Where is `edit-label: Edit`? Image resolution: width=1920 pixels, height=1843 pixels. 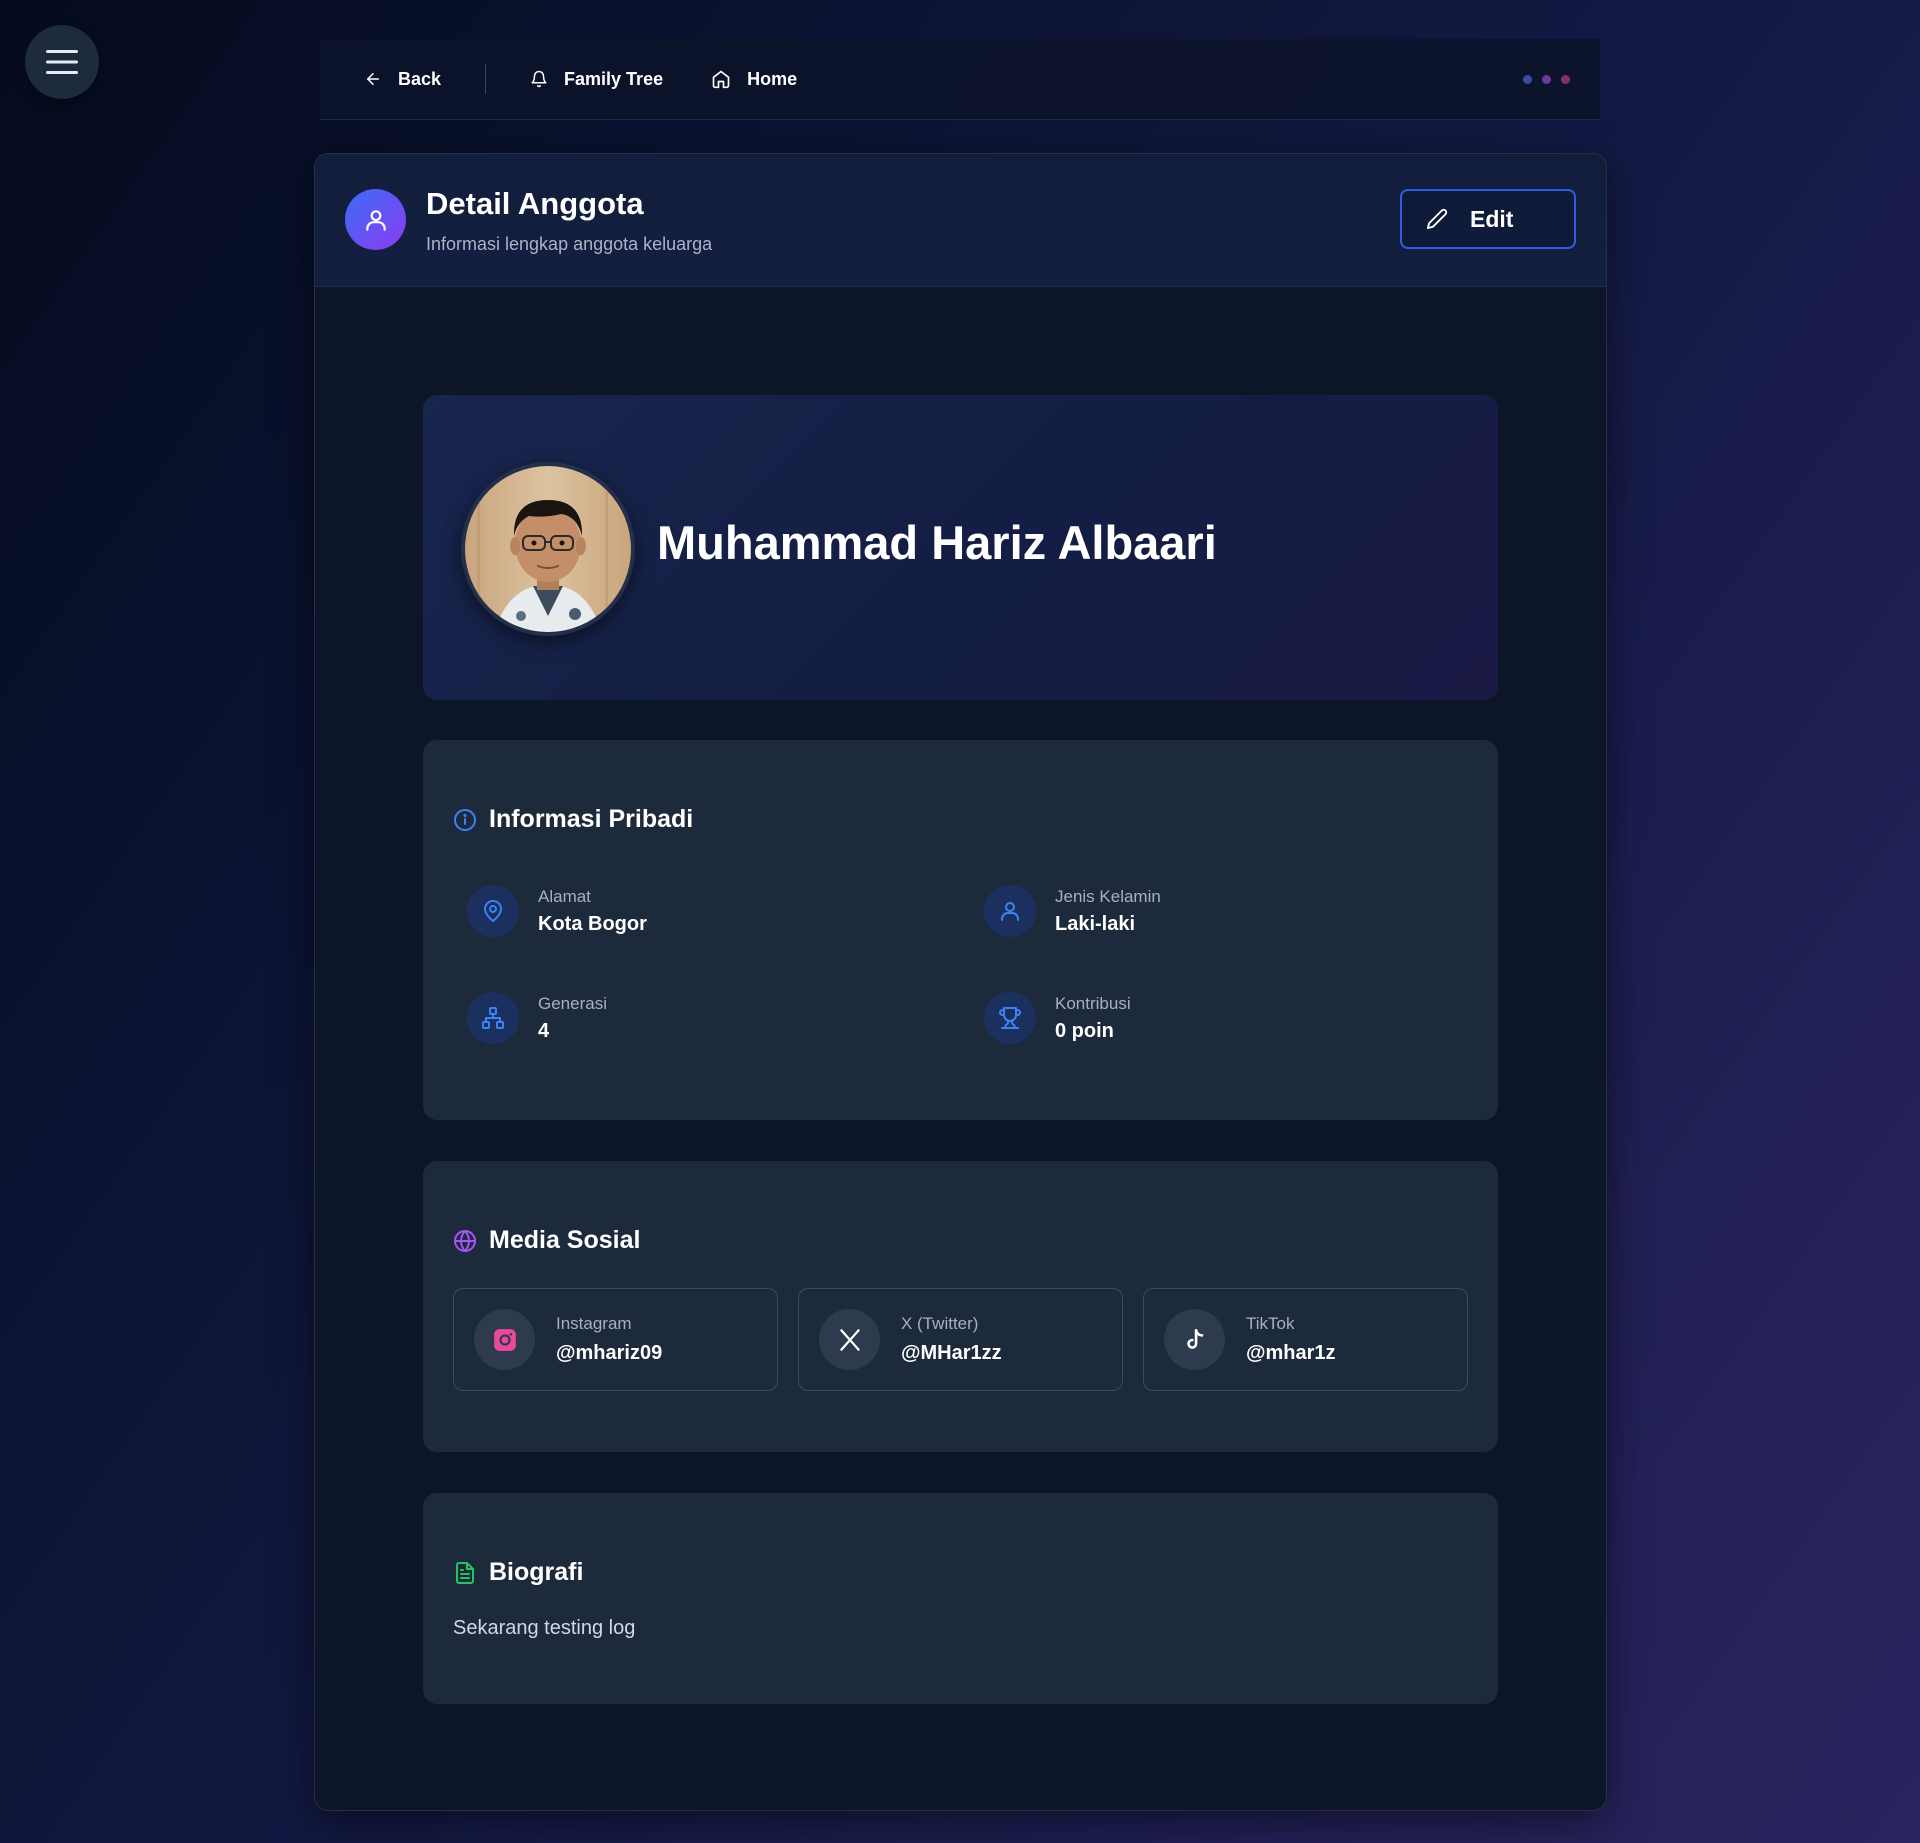 edit-label: Edit is located at coordinates (1492, 218).